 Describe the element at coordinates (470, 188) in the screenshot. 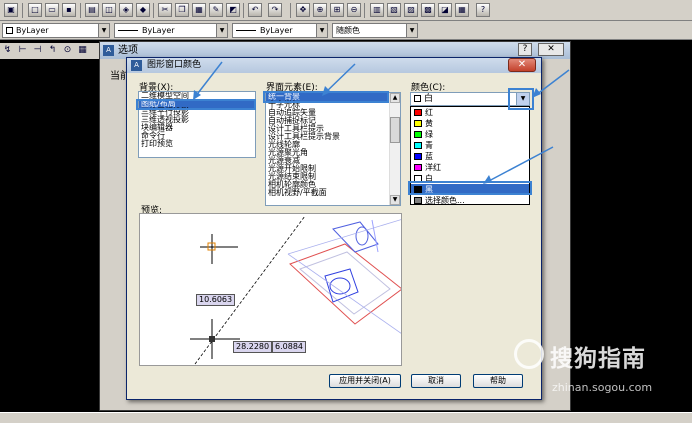

I see `color-highlight-box` at that location.